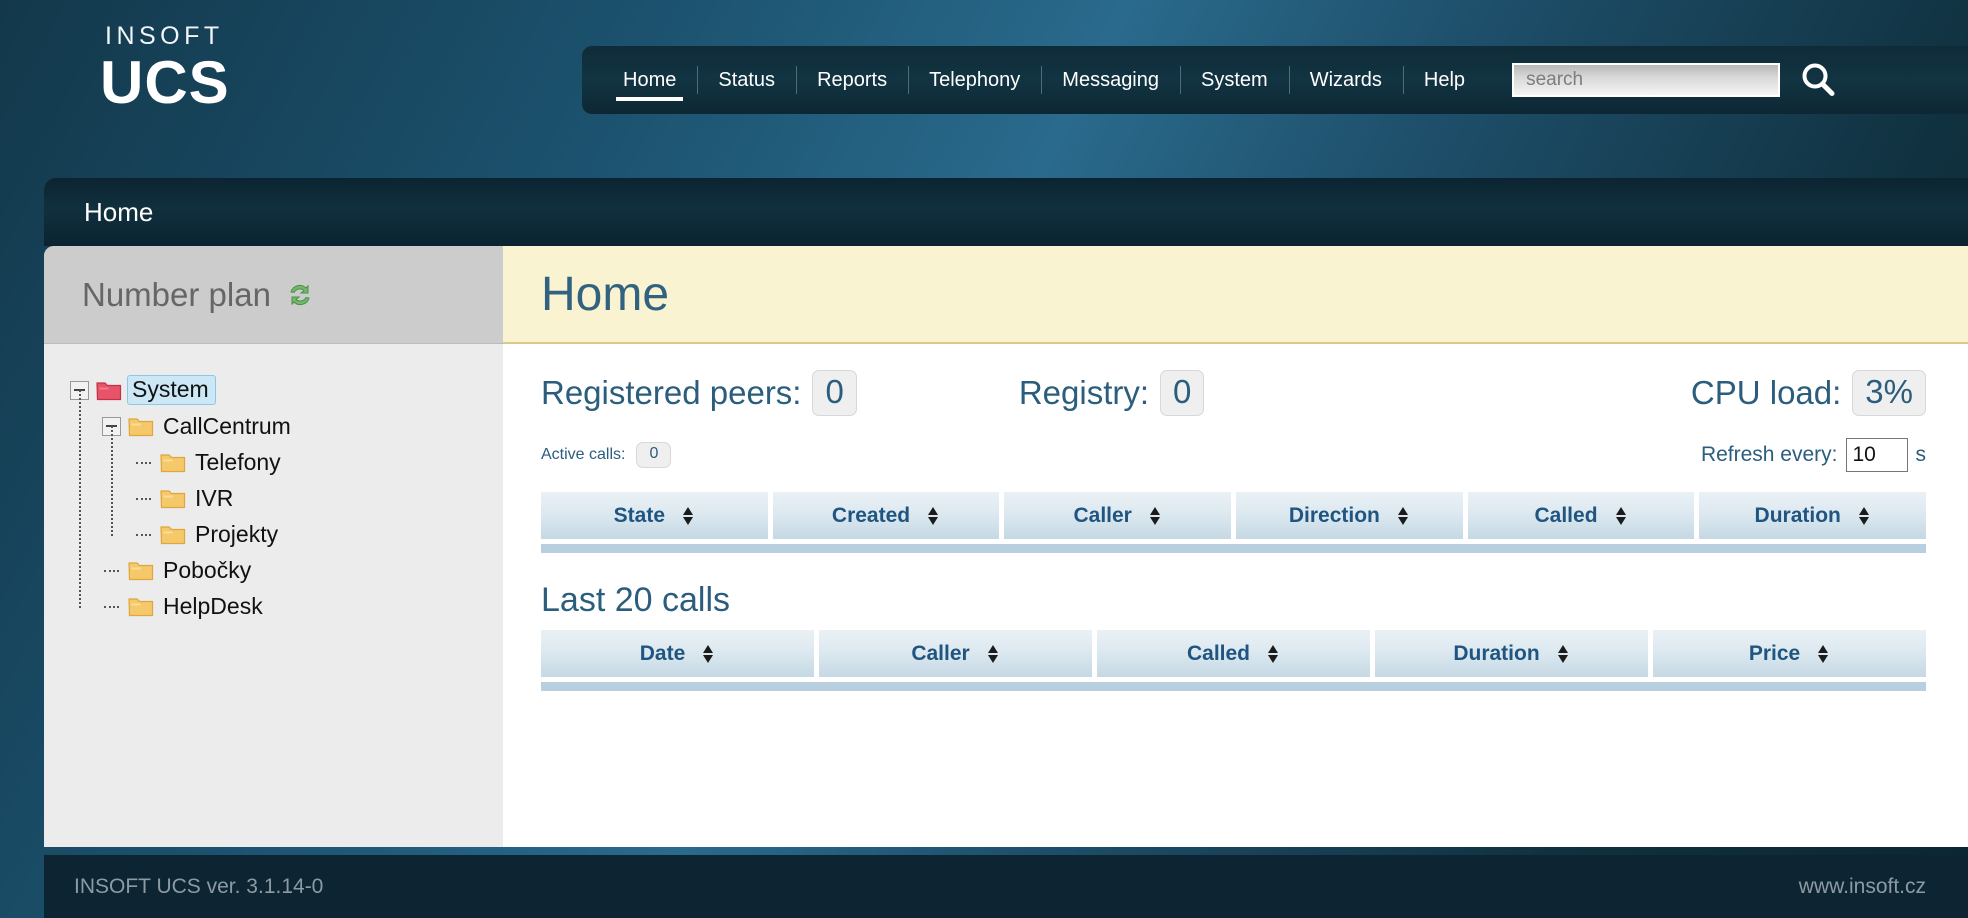 The height and width of the screenshot is (918, 1968). Describe the element at coordinates (286, 426) in the screenshot. I see `tree-node-callcentrum: CallCentrum` at that location.